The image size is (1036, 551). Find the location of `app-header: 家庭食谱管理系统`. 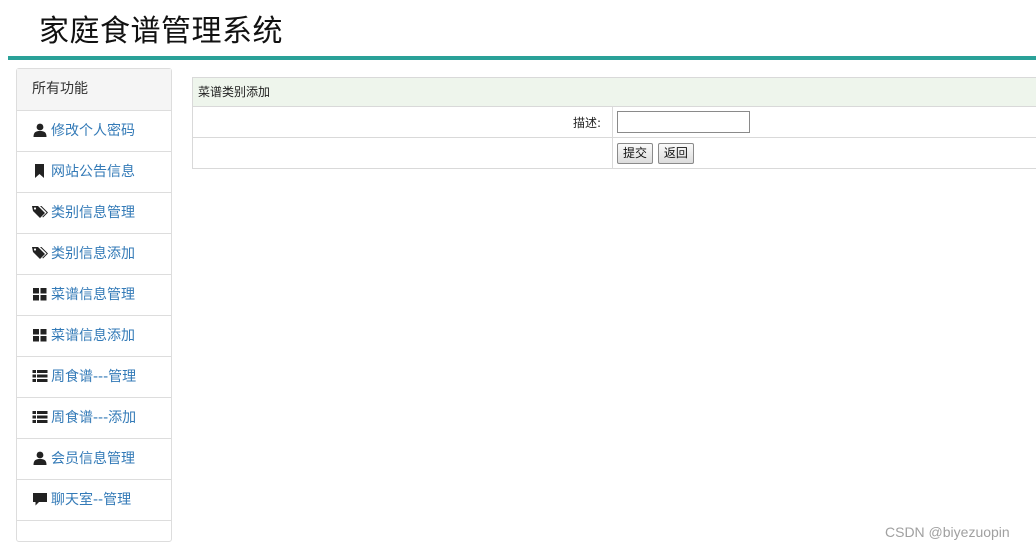

app-header: 家庭食谱管理系统 is located at coordinates (522, 30).